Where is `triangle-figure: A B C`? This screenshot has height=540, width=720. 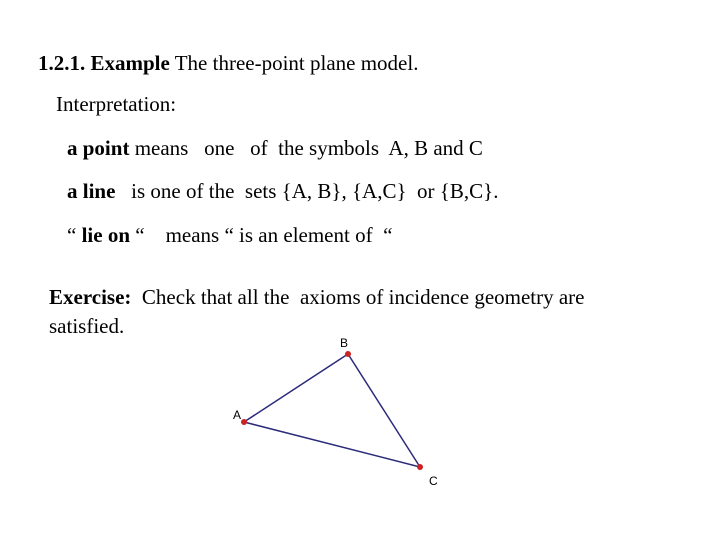 triangle-figure: A B C is located at coordinates (335, 412).